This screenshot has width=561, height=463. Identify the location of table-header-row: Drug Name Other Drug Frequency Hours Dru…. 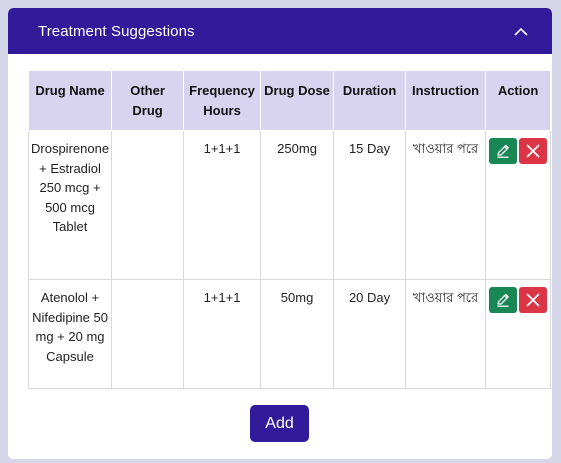
(289, 100).